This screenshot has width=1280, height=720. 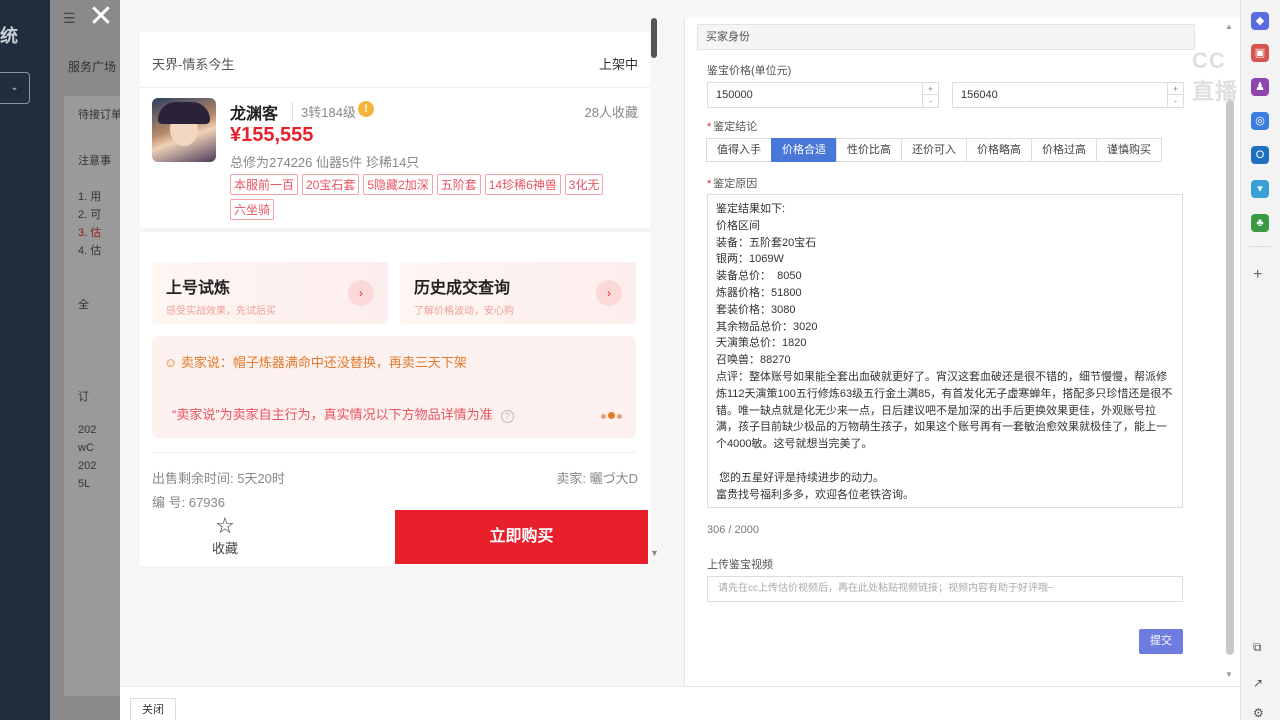 What do you see at coordinates (1257, 275) in the screenshot?
I see `add-icon: +` at bounding box center [1257, 275].